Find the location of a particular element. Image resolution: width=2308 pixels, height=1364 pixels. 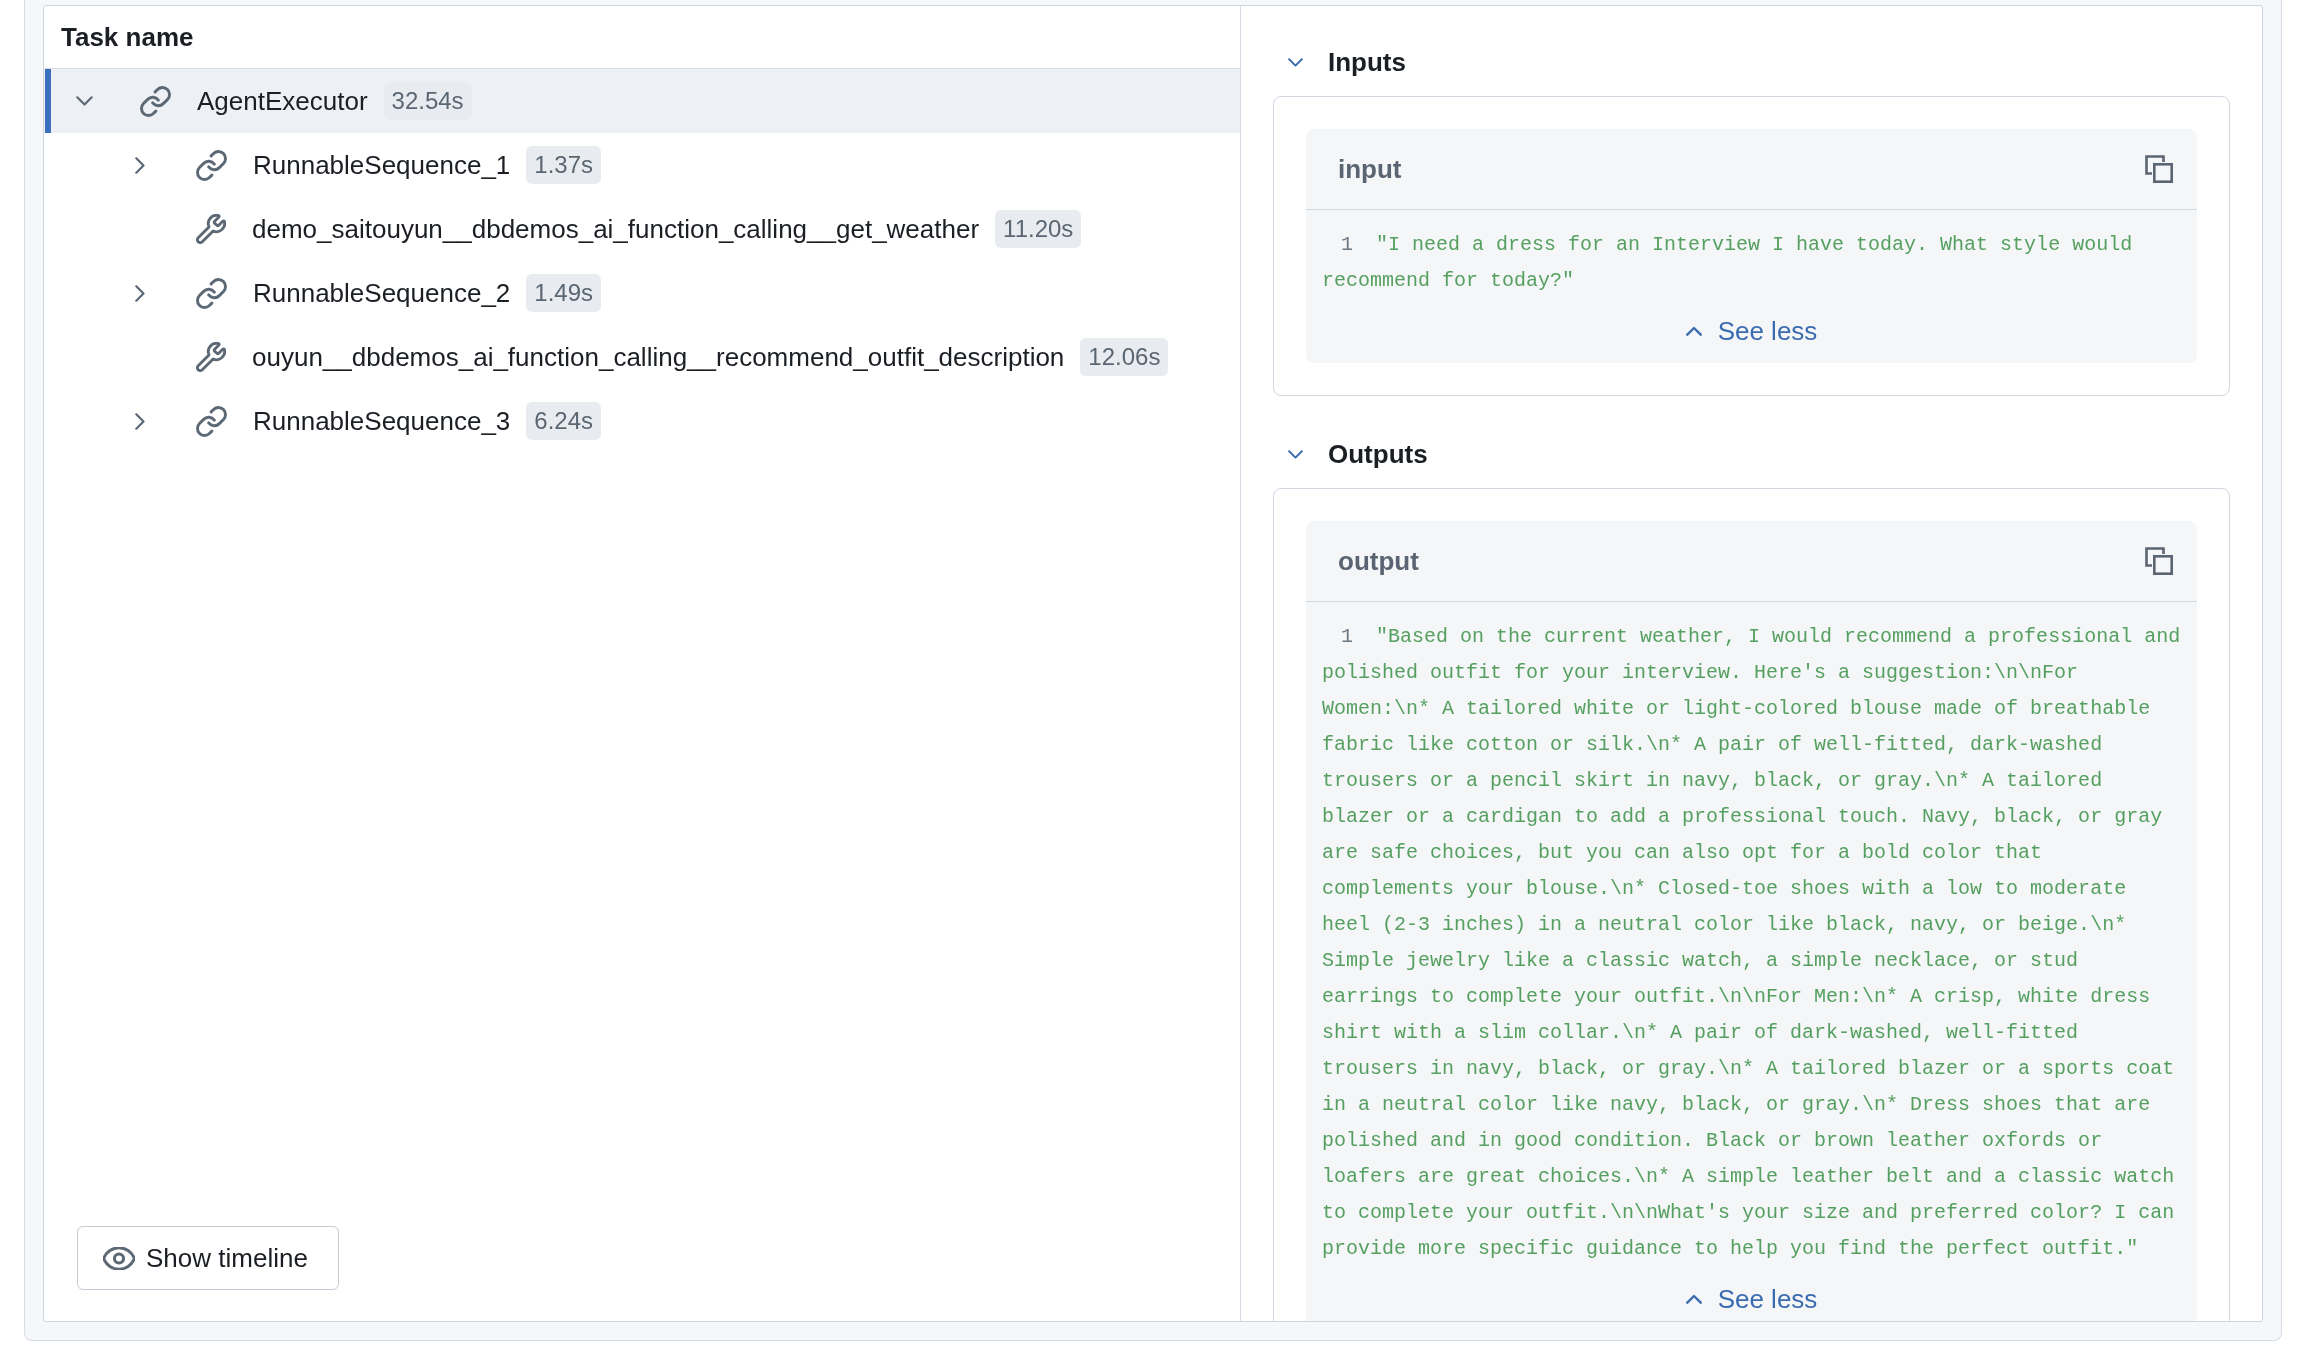

column-header: Task name is located at coordinates (127, 37).